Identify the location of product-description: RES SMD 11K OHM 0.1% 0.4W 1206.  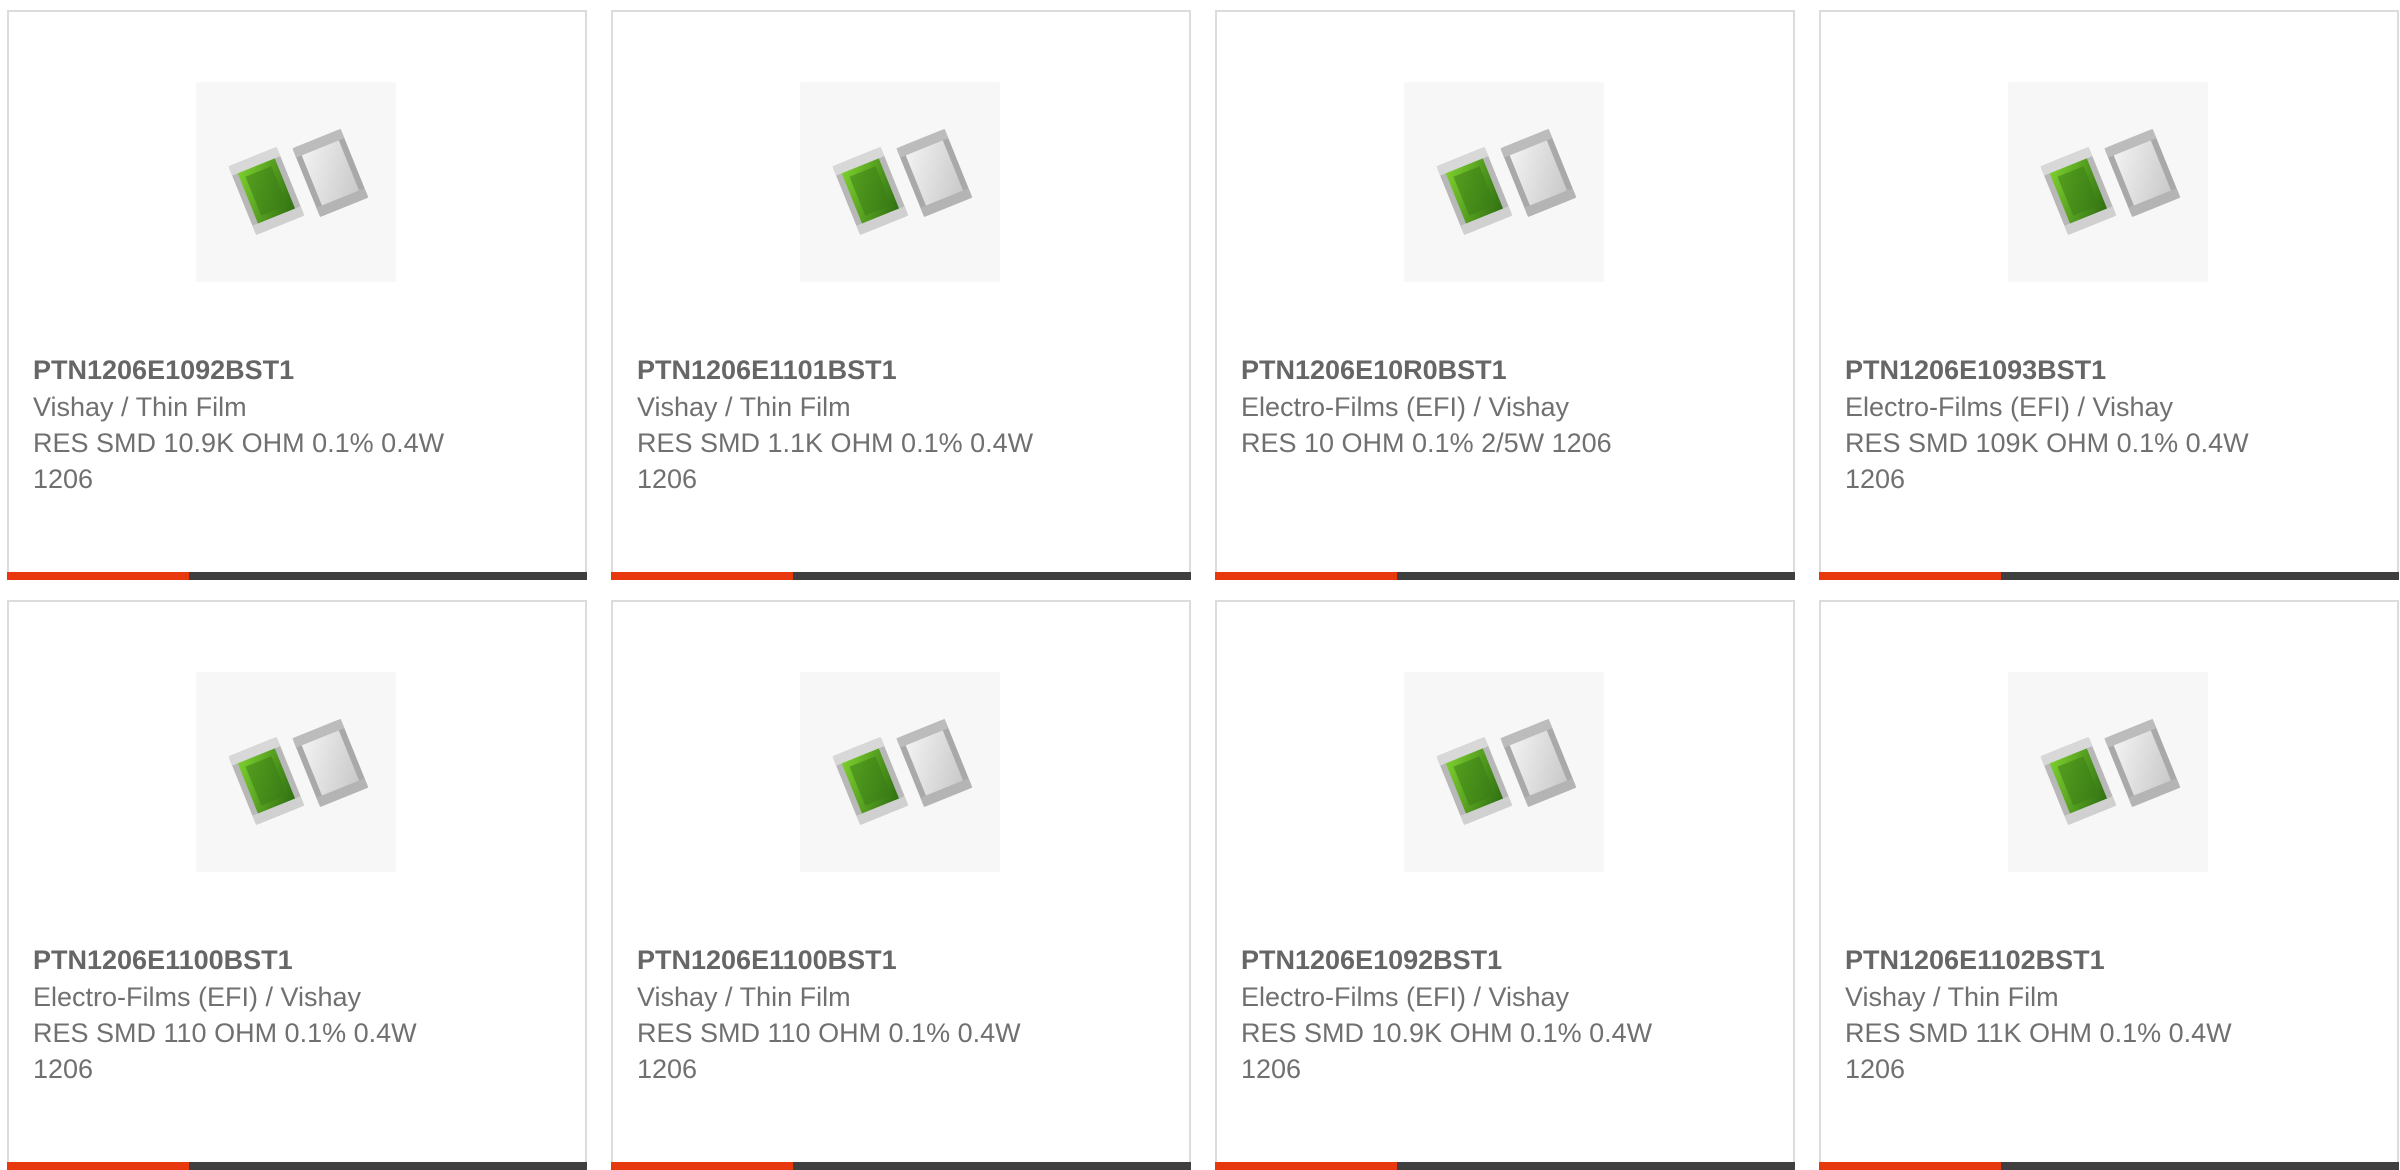
(2038, 1051).